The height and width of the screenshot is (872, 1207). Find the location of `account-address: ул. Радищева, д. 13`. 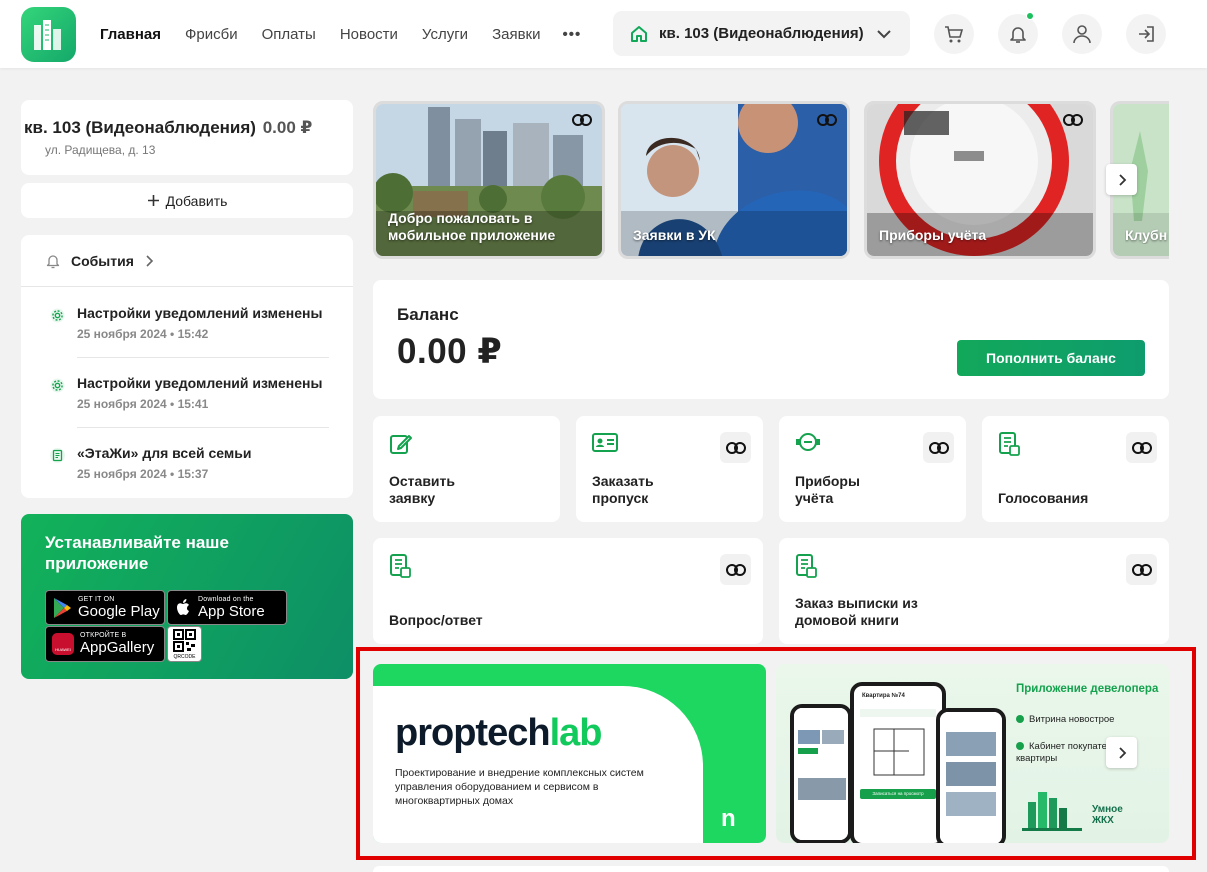

account-address: ул. Радищева, д. 13 is located at coordinates (100, 150).